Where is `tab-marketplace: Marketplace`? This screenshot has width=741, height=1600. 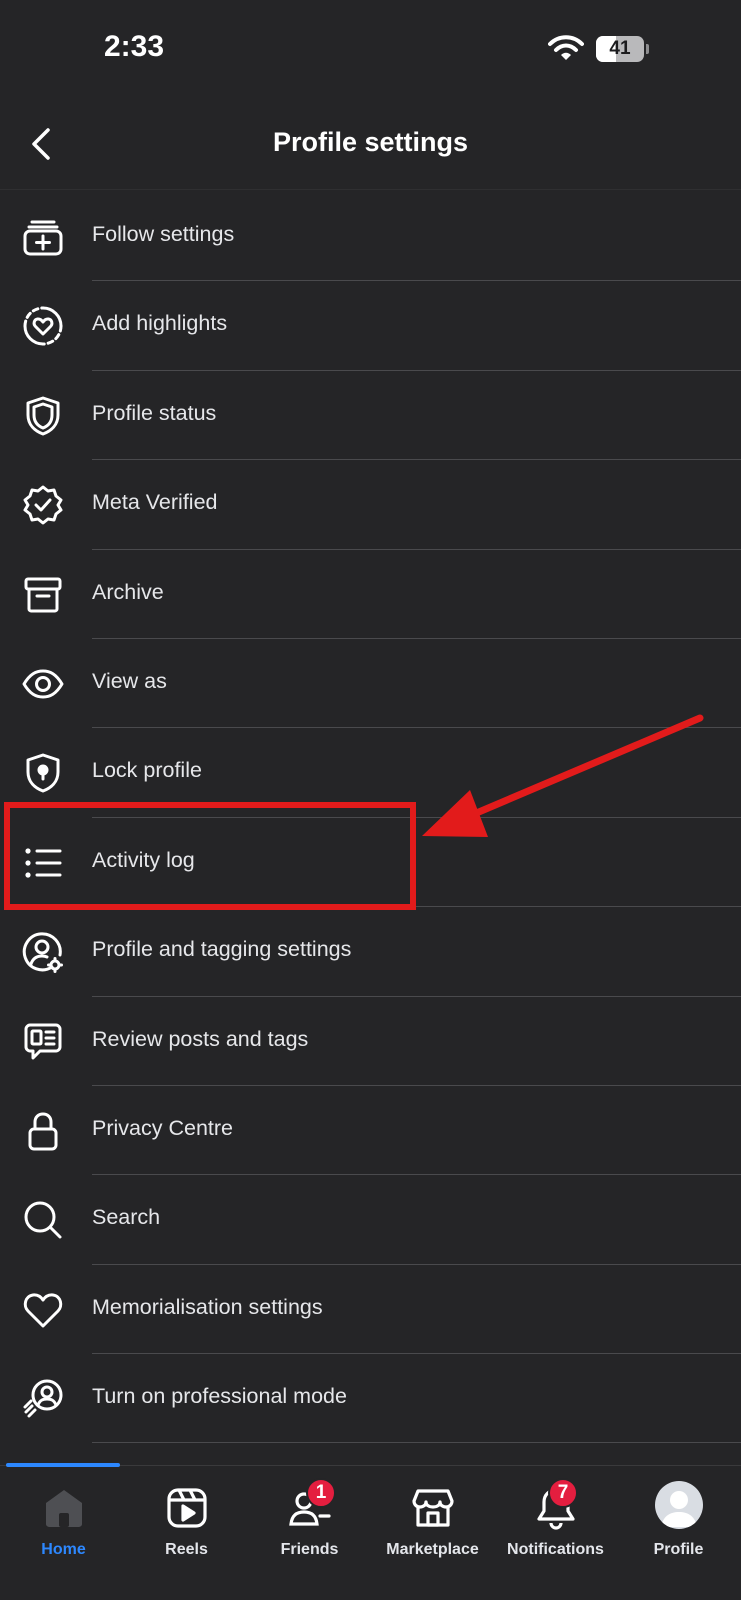 tab-marketplace: Marketplace is located at coordinates (432, 1531).